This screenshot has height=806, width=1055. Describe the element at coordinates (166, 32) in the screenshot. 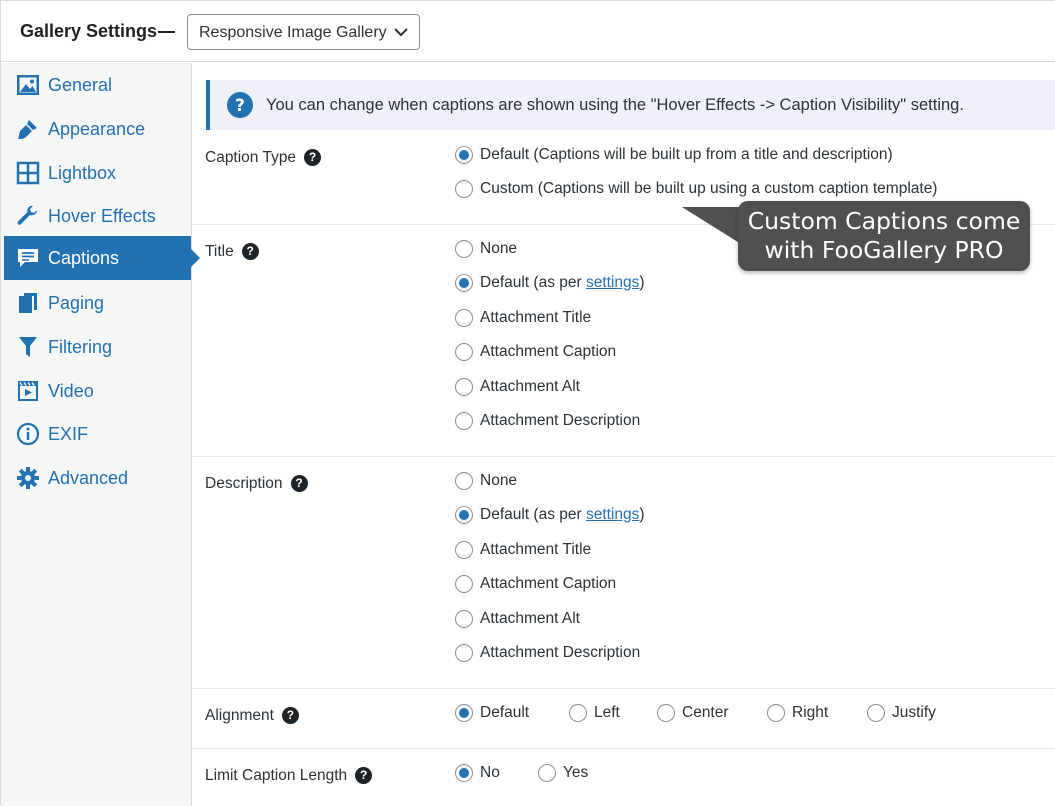

I see `title-separator` at that location.